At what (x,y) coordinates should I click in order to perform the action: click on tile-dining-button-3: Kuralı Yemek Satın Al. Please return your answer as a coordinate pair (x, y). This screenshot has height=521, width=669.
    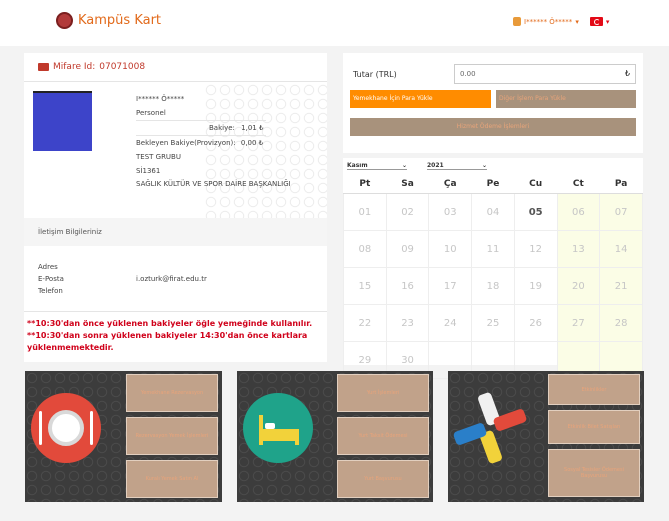
    Looking at the image, I should click on (172, 479).